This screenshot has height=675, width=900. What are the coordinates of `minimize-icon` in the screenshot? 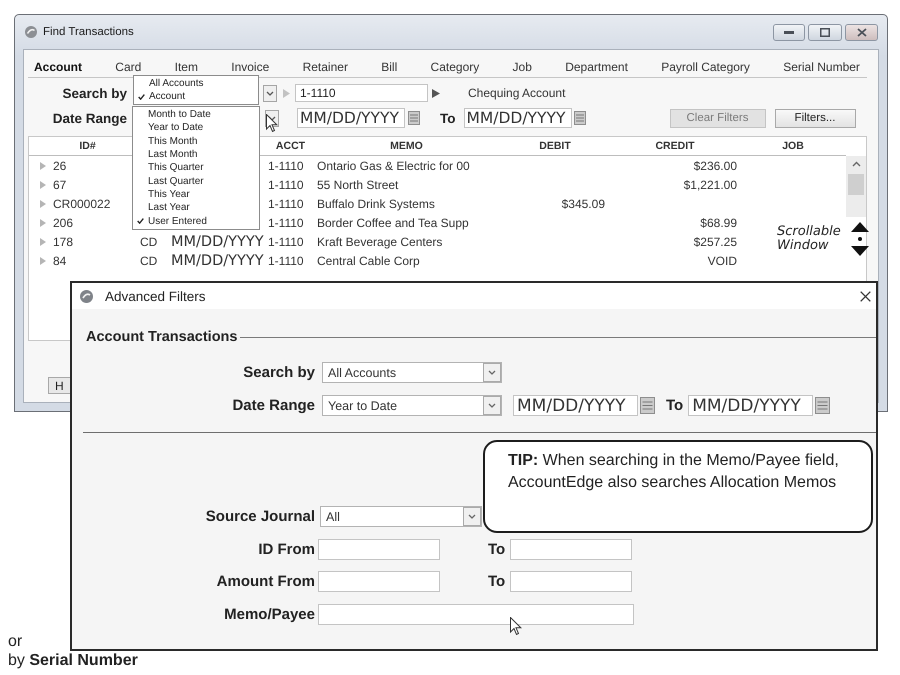 It's located at (789, 32).